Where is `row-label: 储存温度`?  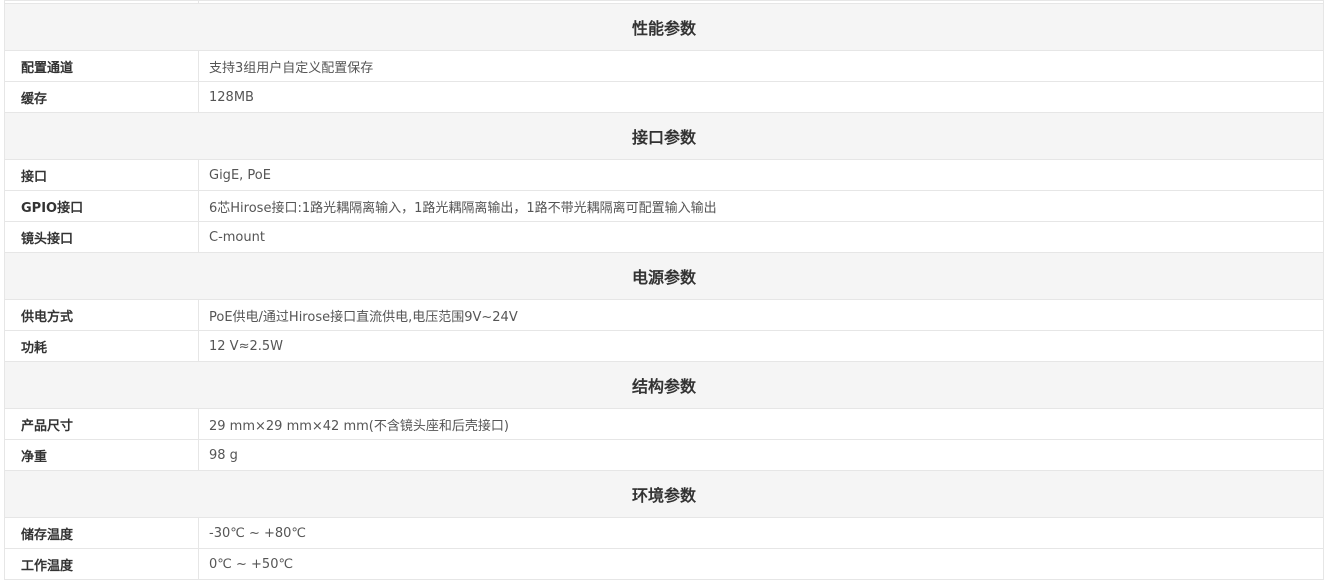
row-label: 储存温度 is located at coordinates (101, 533).